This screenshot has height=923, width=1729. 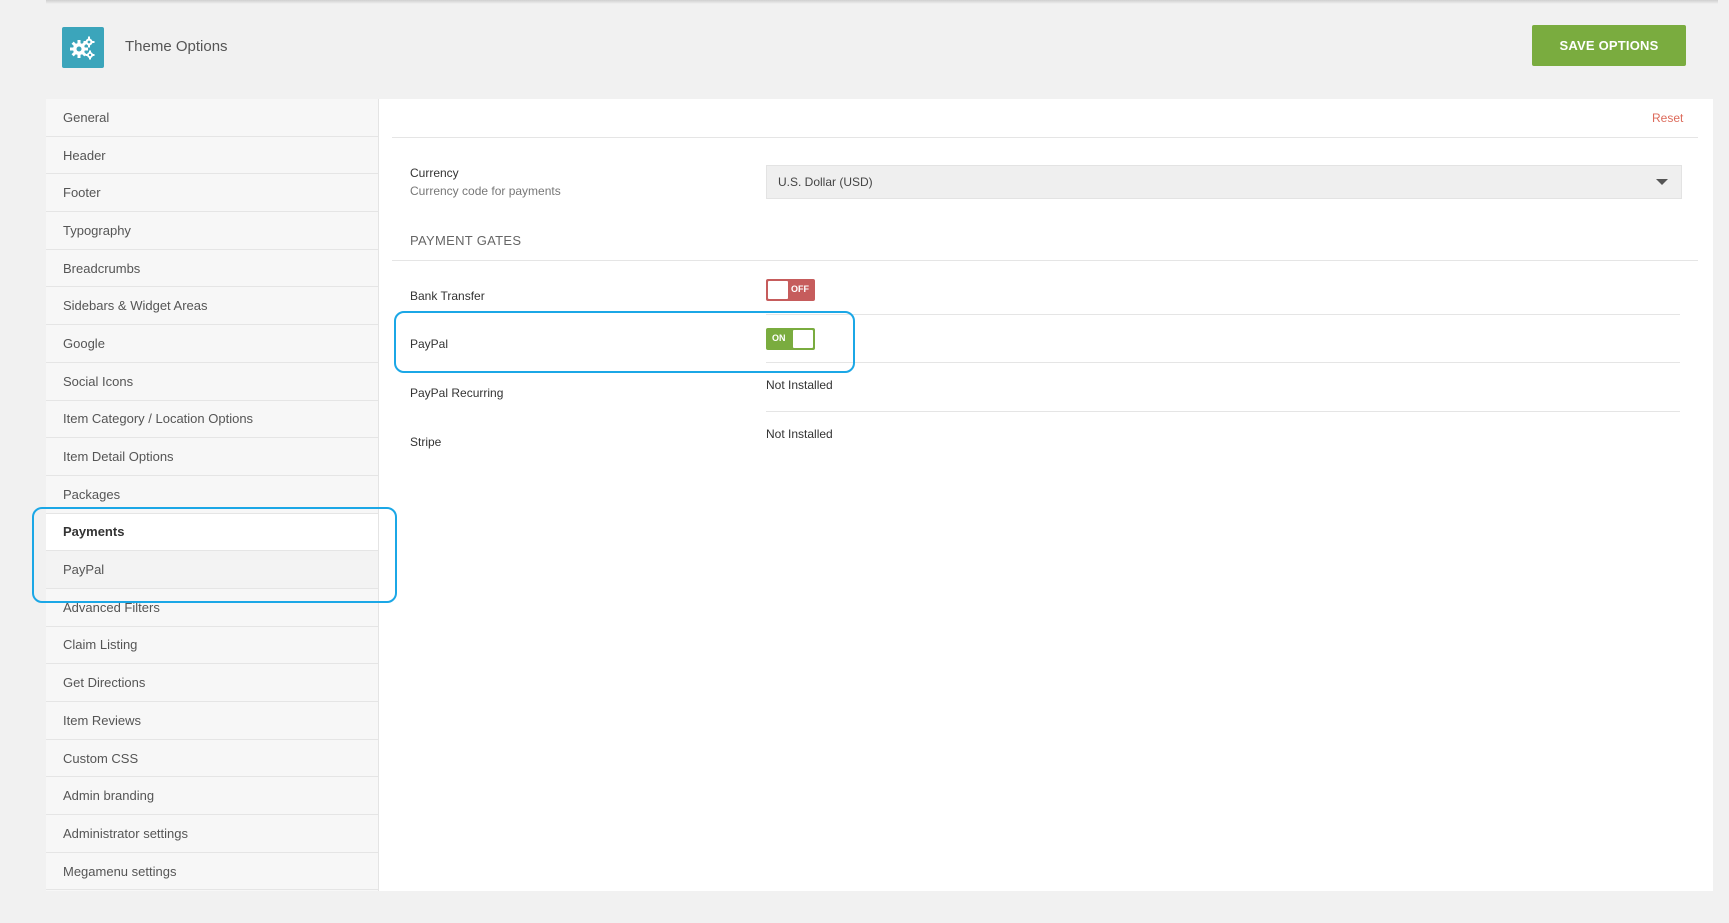 What do you see at coordinates (212, 570) in the screenshot?
I see `sidebar-item-paypal: PayPal` at bounding box center [212, 570].